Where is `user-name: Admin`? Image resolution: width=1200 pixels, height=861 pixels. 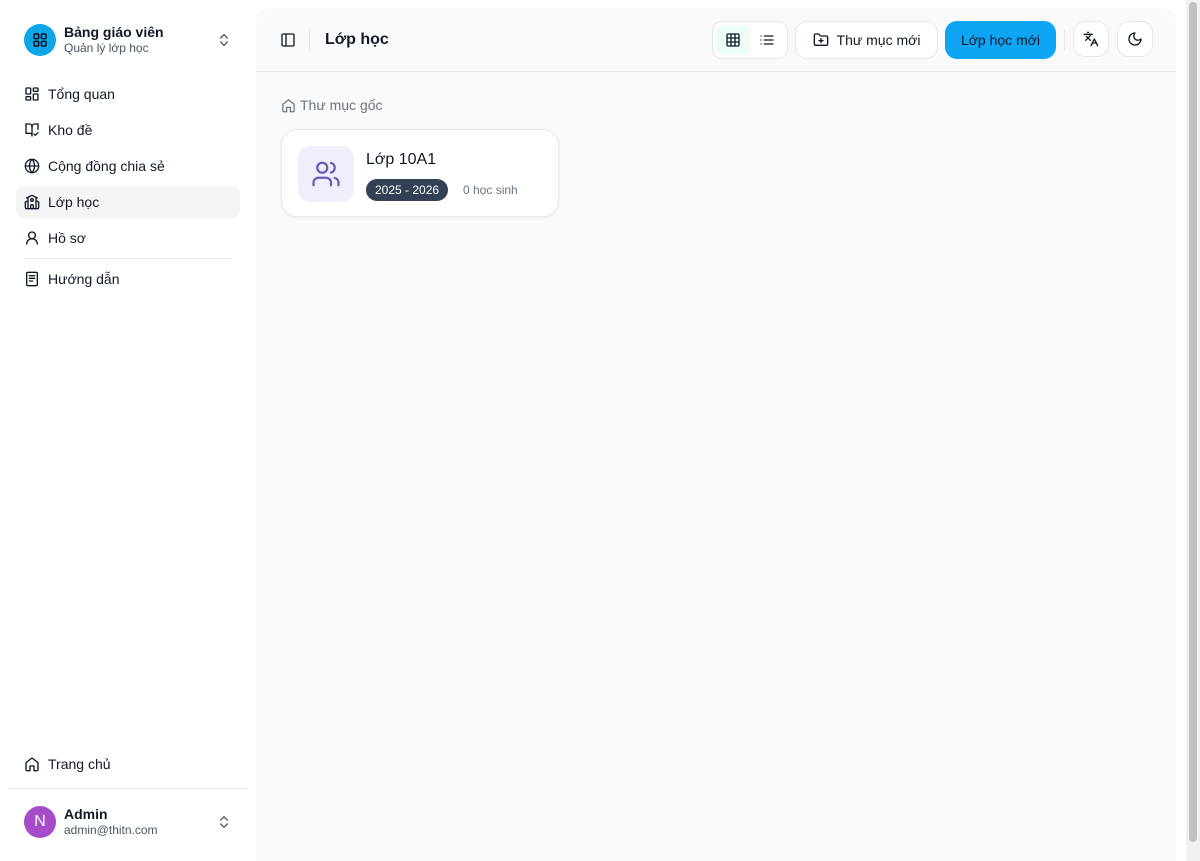
user-name: Admin is located at coordinates (86, 814).